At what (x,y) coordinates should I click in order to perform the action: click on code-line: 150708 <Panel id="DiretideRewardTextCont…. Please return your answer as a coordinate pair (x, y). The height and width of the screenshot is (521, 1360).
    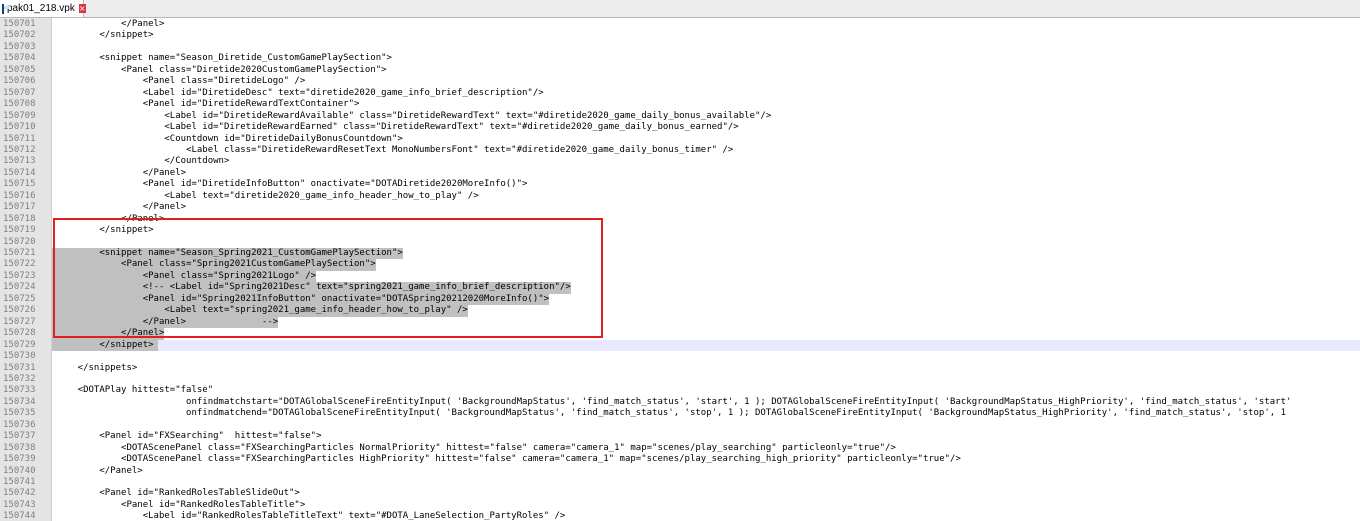
    Looking at the image, I should click on (680, 104).